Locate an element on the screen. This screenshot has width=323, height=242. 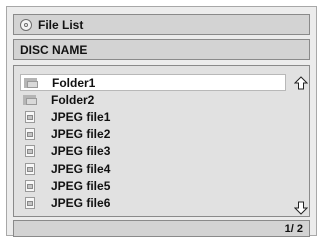
file-list-item: JPEG file3 is located at coordinates (153, 151).